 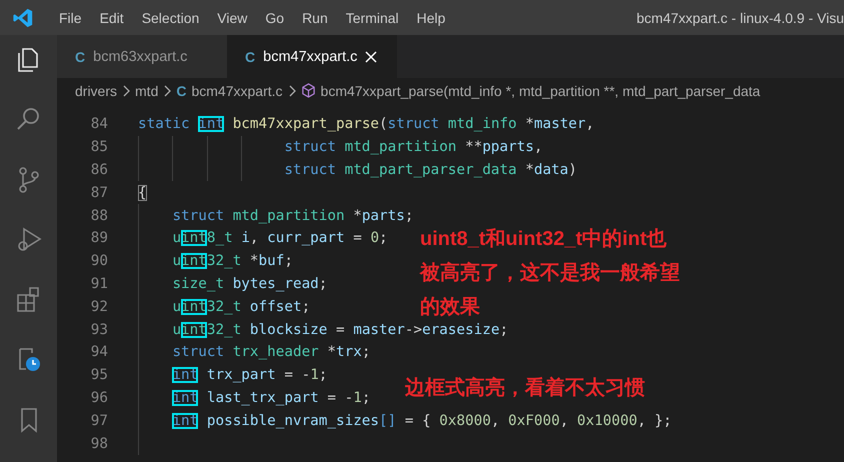 I want to click on chevron-icon, so click(x=167, y=90).